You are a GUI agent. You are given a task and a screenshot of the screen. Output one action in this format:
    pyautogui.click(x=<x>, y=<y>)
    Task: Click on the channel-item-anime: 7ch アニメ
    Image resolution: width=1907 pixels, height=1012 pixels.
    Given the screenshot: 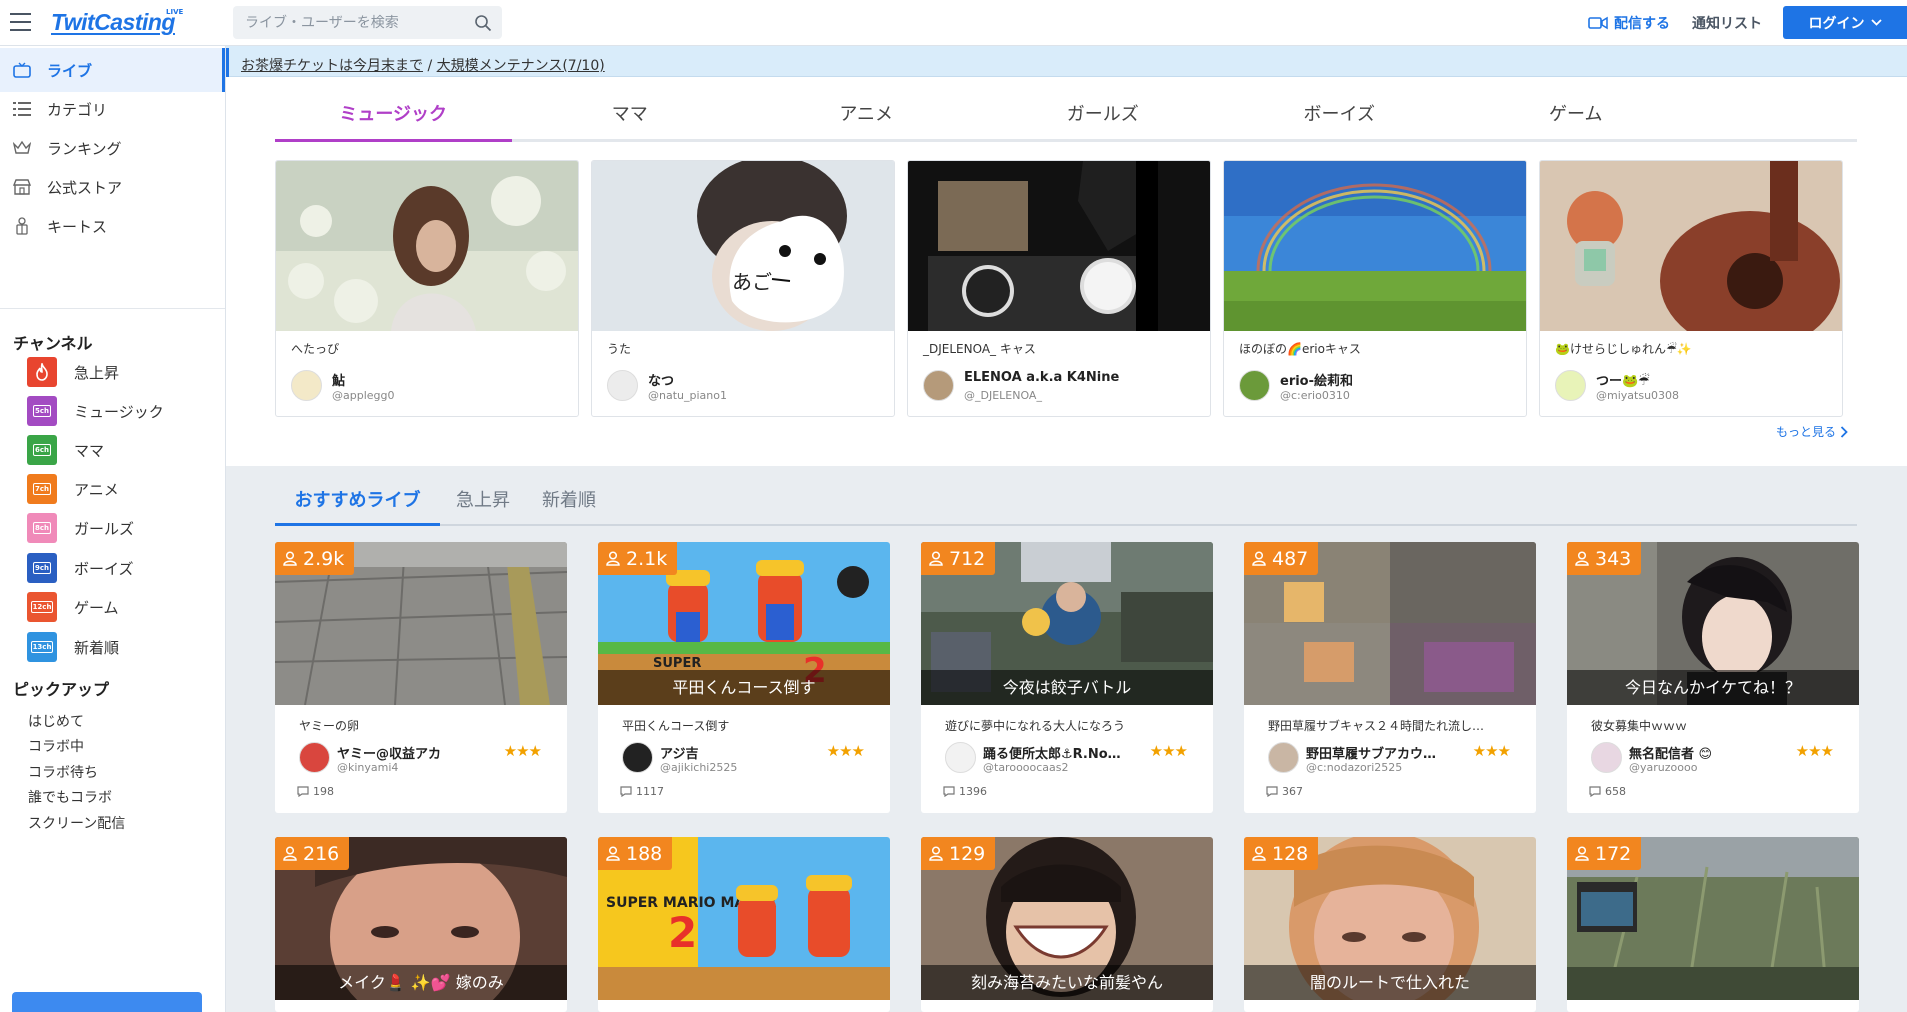 What is the action you would take?
    pyautogui.click(x=73, y=489)
    